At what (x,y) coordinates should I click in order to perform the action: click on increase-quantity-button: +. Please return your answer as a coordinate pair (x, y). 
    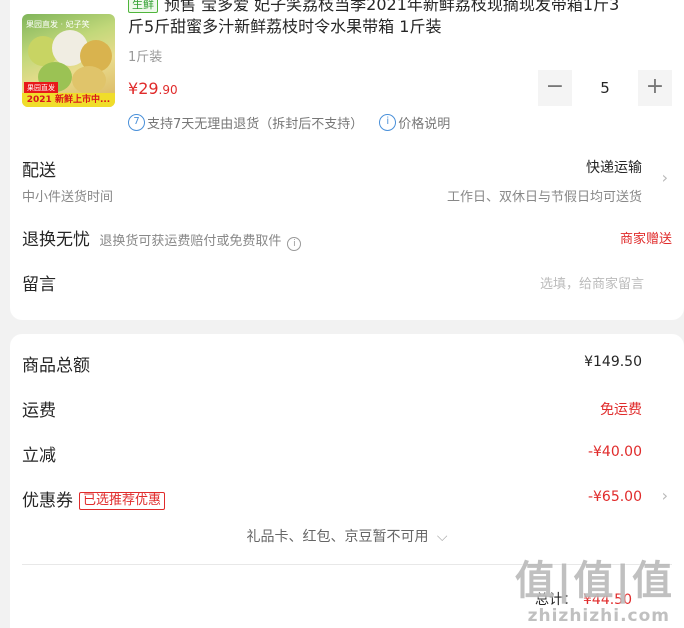
    Looking at the image, I should click on (655, 88).